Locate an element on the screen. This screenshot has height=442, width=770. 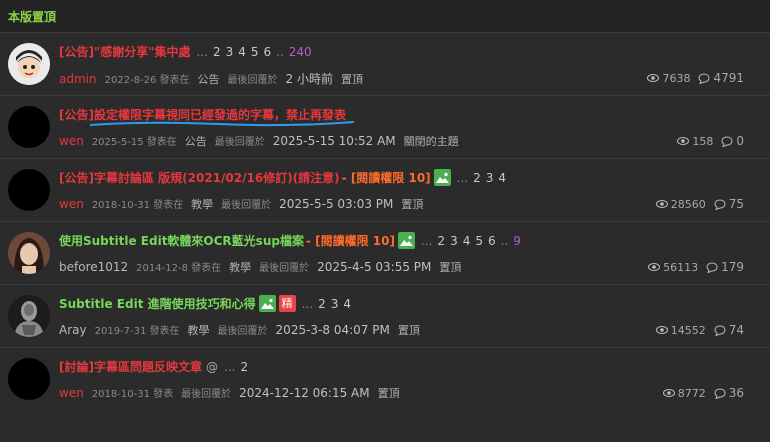
replies-count: 4791 is located at coordinates (728, 78).